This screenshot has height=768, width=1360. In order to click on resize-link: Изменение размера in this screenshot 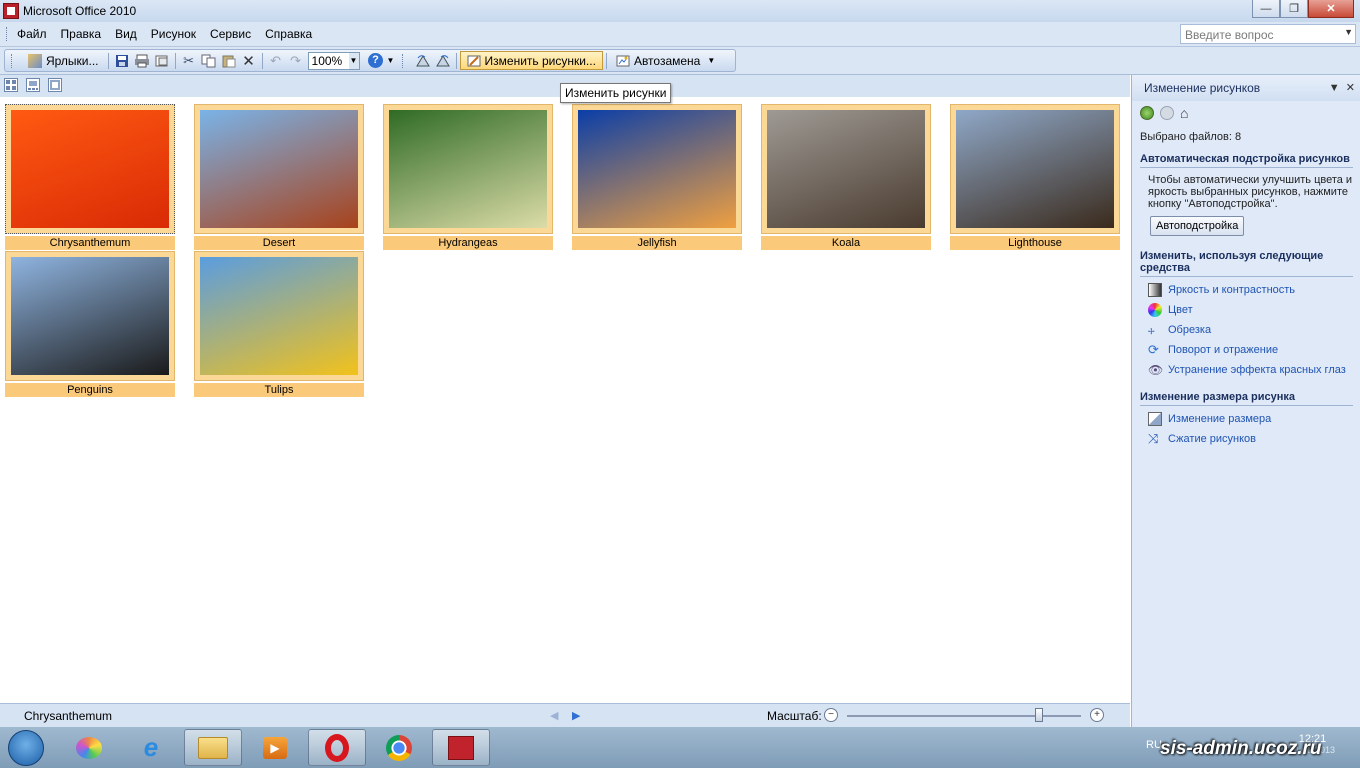, I will do `click(1254, 419)`.